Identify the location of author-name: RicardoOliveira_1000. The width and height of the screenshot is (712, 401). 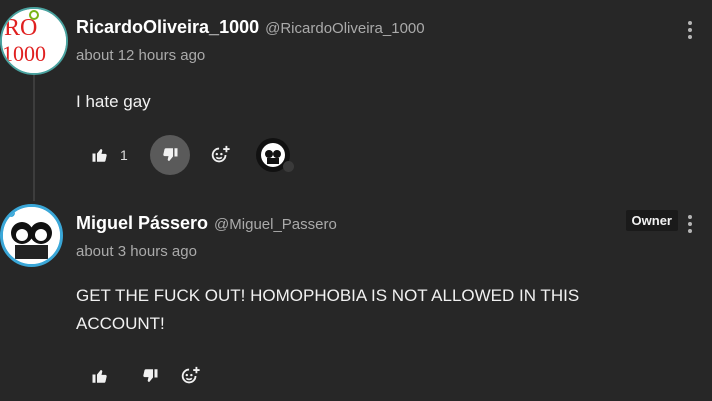
(167, 27).